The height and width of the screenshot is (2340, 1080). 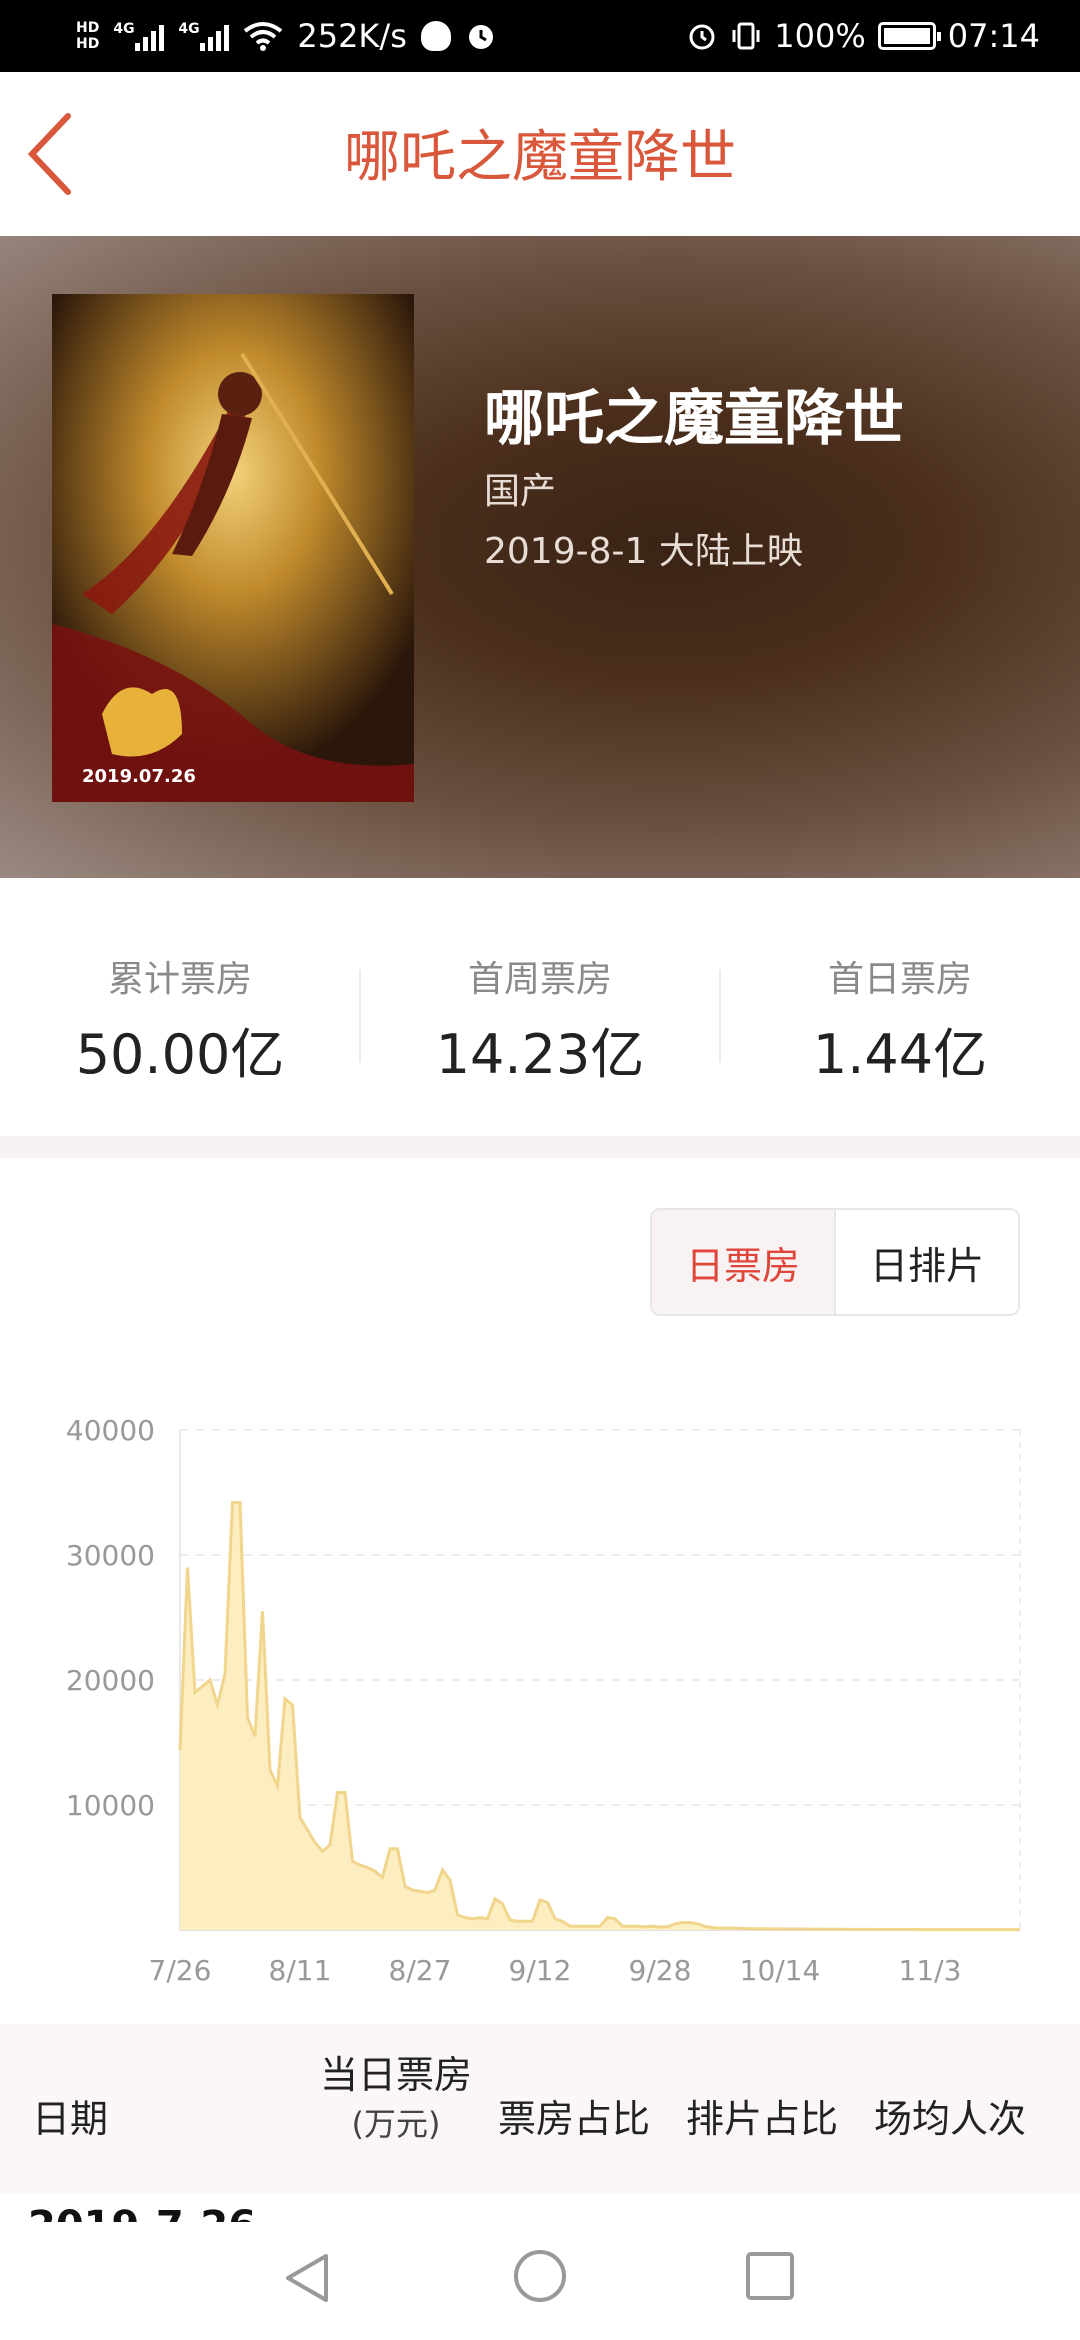 I want to click on area-fill, so click(x=600, y=1716).